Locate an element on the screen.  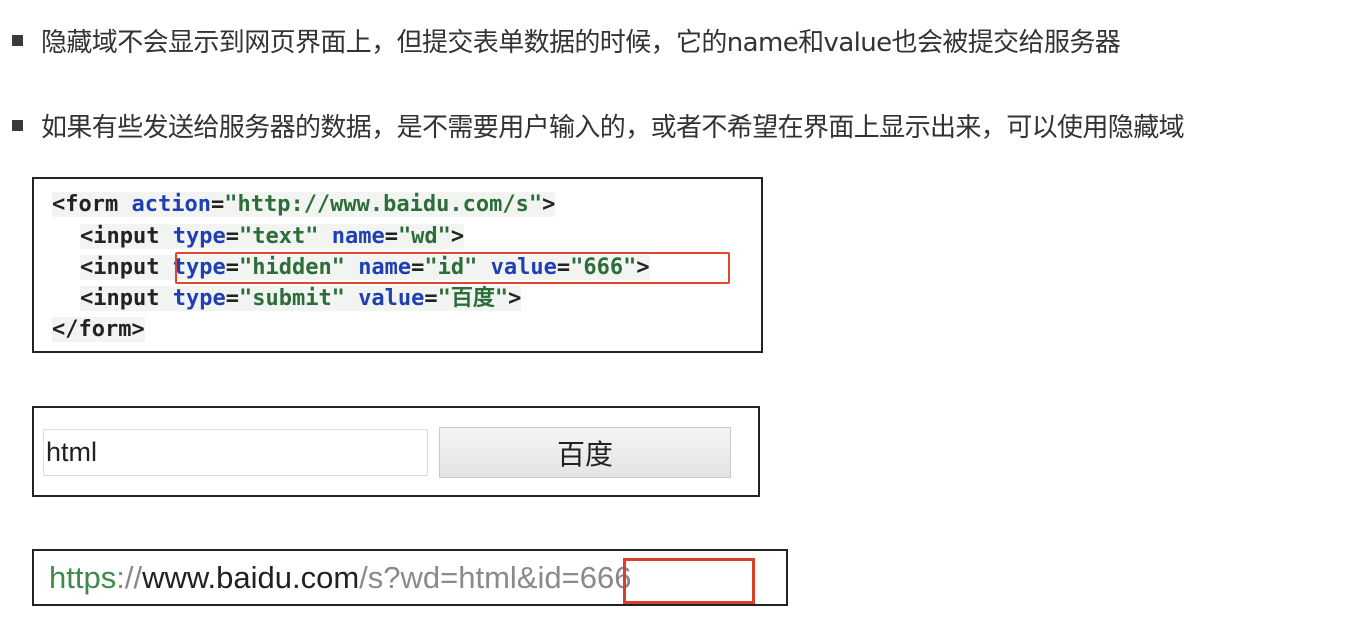
code-value: "百度" is located at coordinates (473, 298).